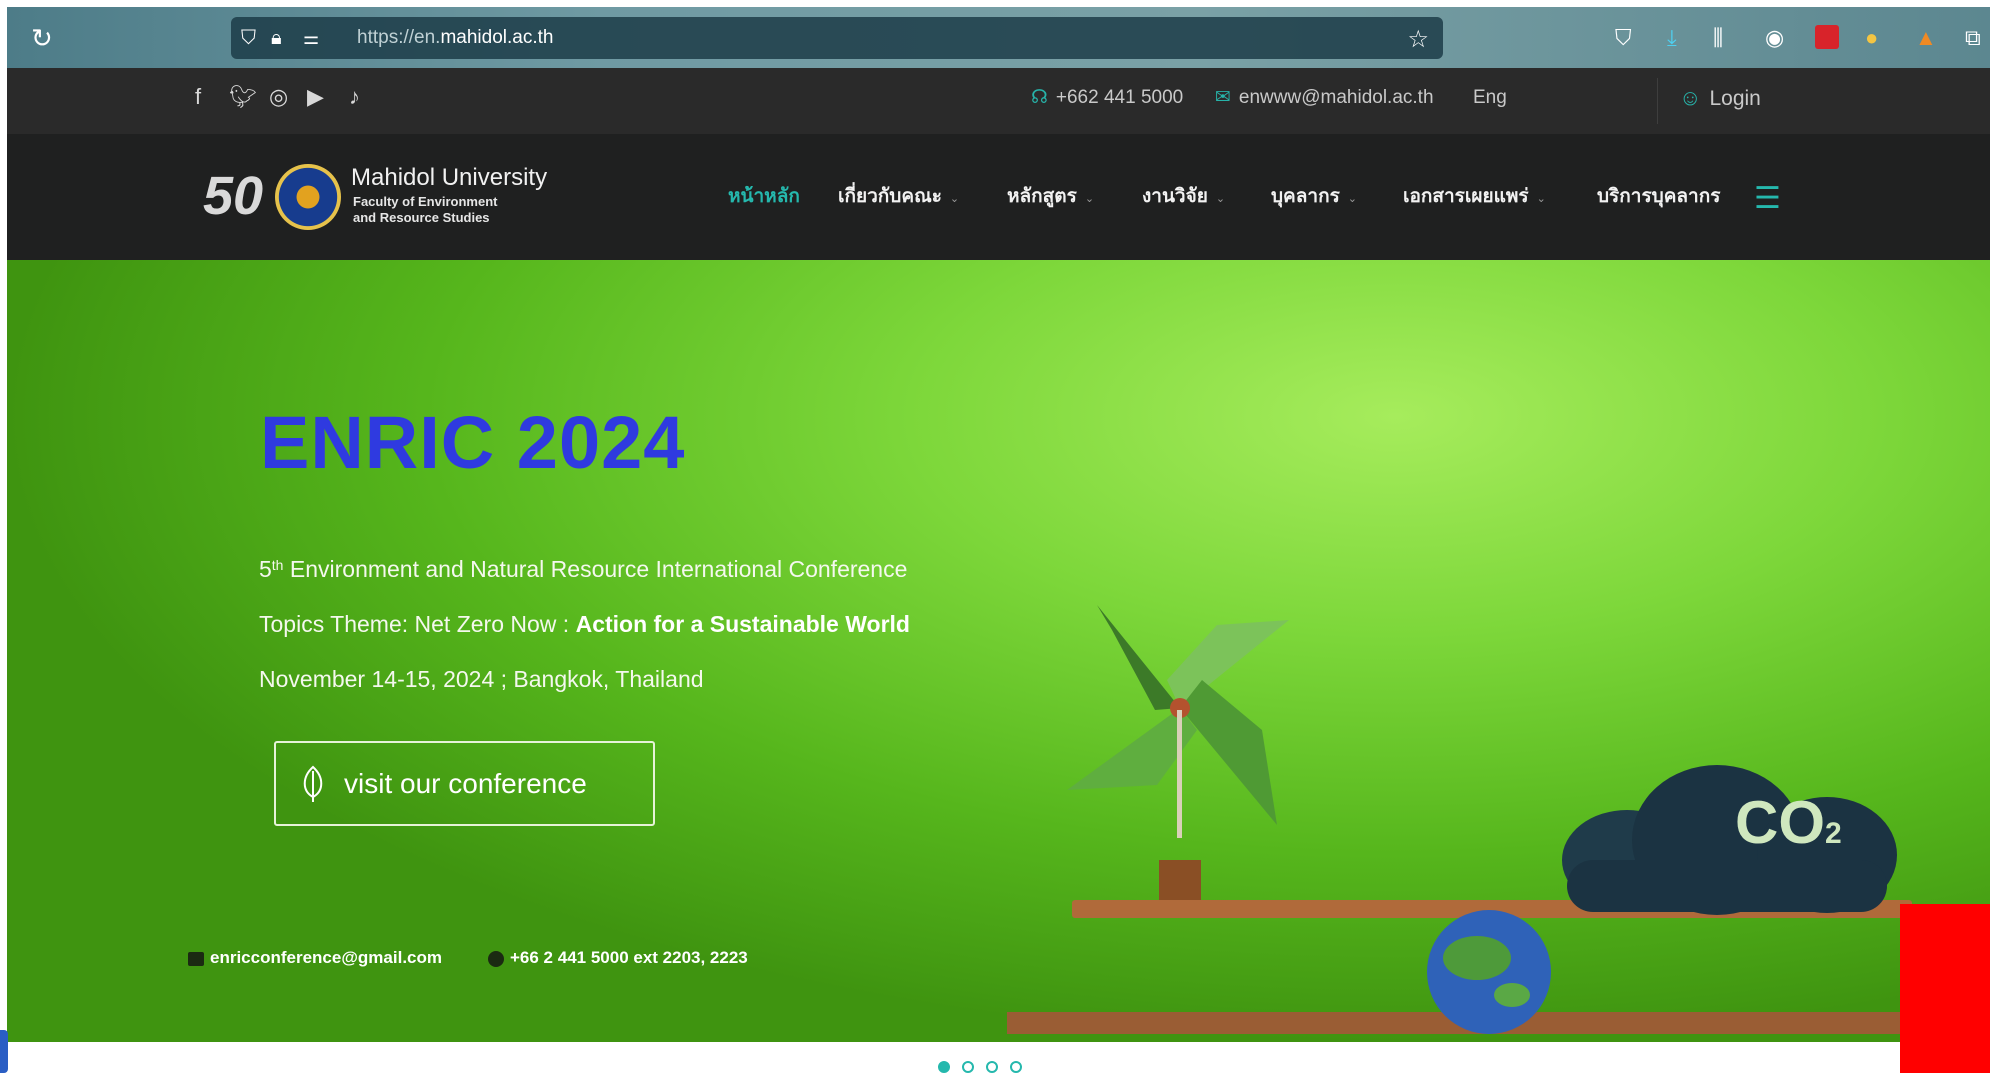 The image size is (1990, 1078). I want to click on carousel-indicators, so click(986, 1069).